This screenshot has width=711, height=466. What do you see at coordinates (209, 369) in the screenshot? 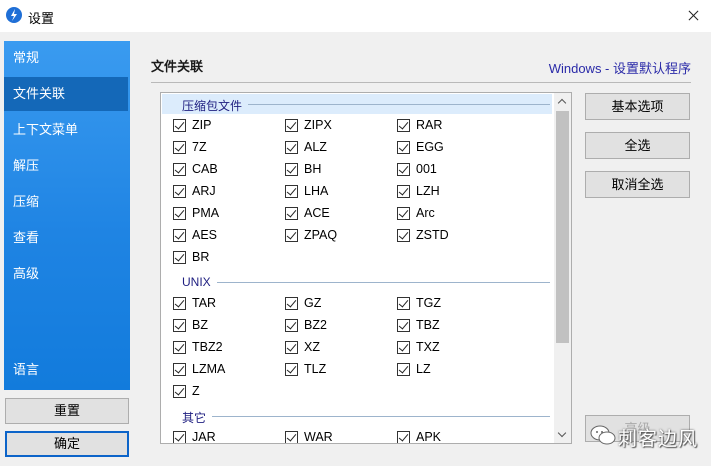
I see `checkbox-label: LZMA` at bounding box center [209, 369].